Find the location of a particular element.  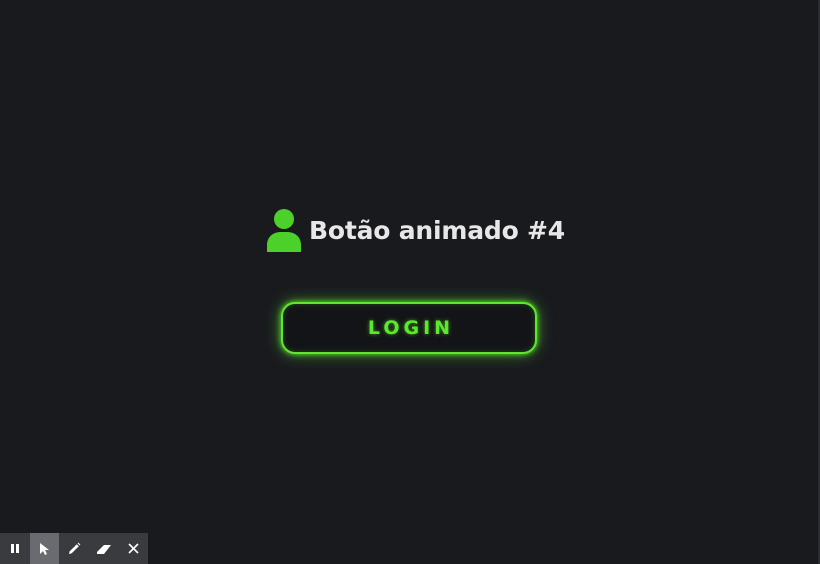

user-icon is located at coordinates (284, 230).